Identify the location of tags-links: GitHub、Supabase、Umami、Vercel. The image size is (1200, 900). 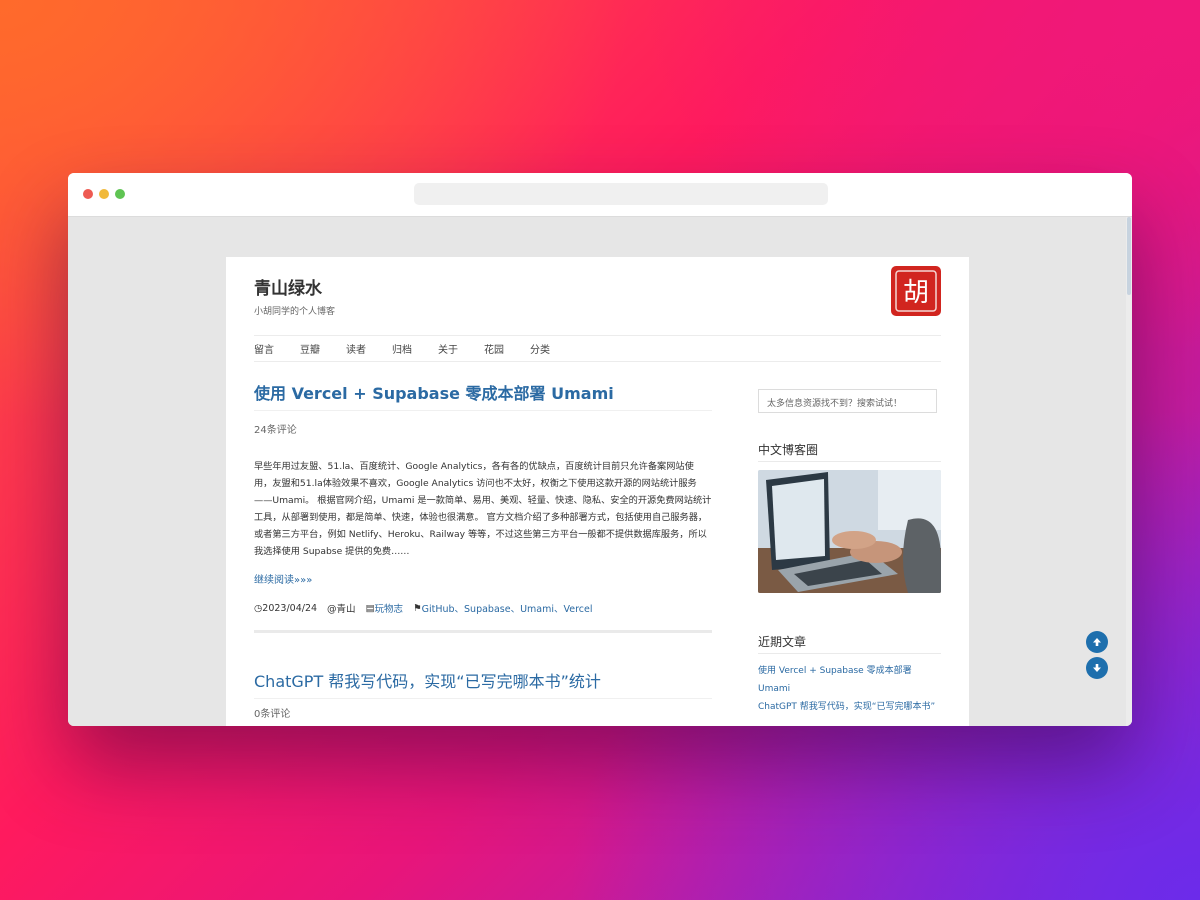
(507, 608).